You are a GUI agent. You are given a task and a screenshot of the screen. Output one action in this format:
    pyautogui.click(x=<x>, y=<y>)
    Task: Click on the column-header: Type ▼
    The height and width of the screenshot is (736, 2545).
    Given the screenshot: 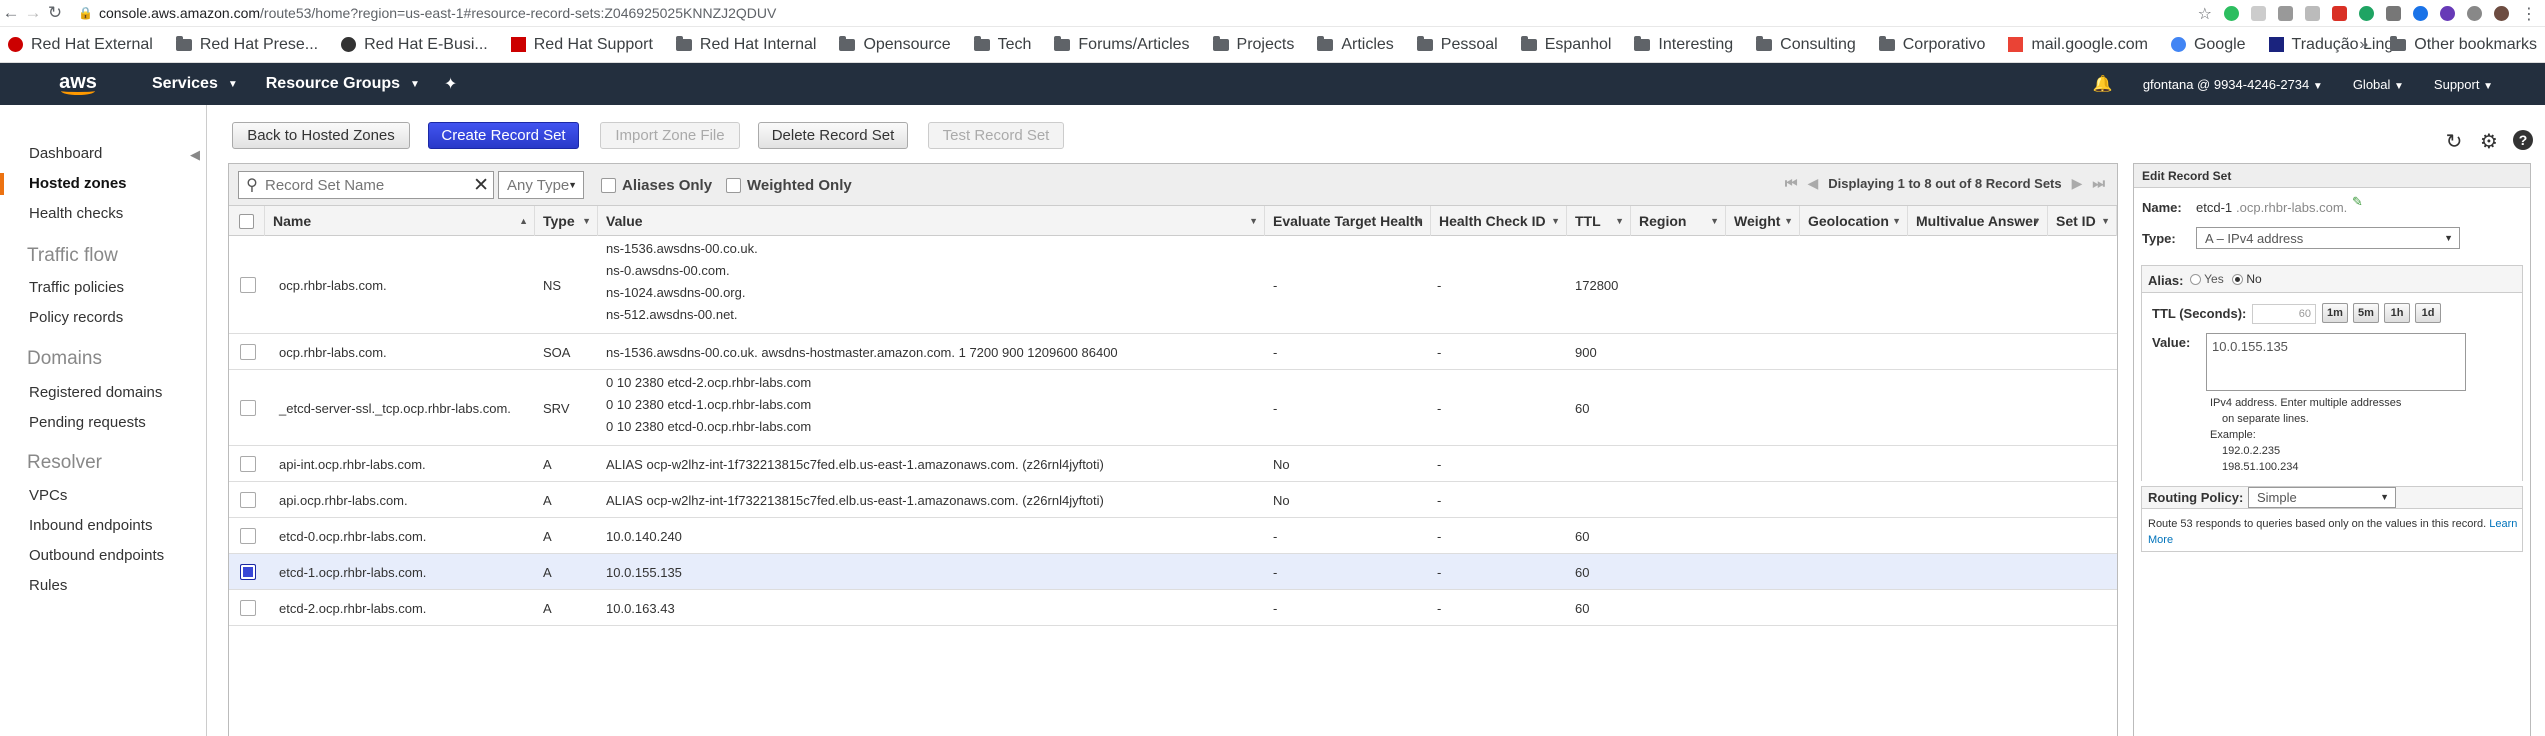 What is the action you would take?
    pyautogui.click(x=566, y=221)
    